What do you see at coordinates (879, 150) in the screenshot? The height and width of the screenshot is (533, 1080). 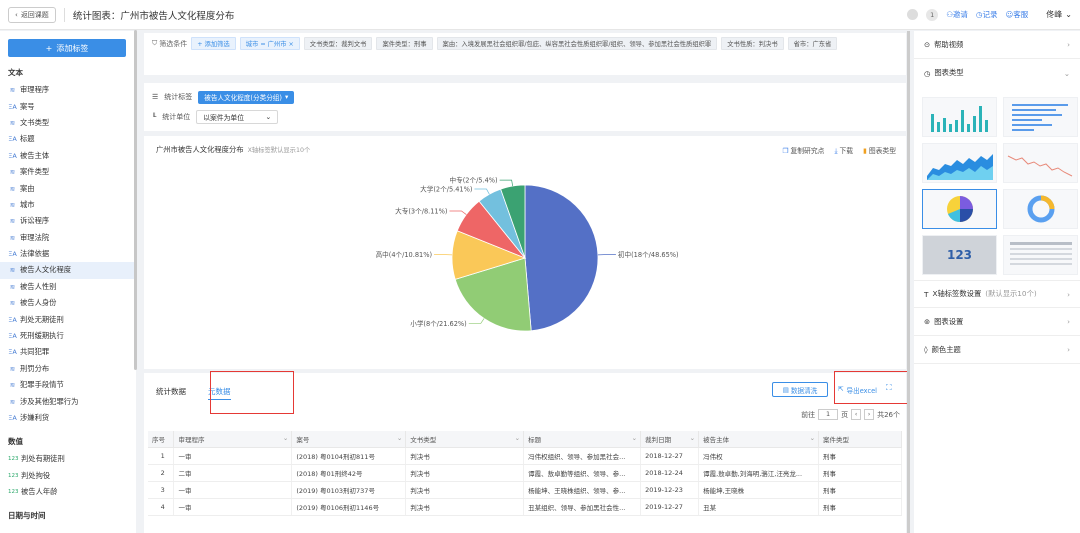 I see `chart-type-button: ▮ 图表类型` at bounding box center [879, 150].